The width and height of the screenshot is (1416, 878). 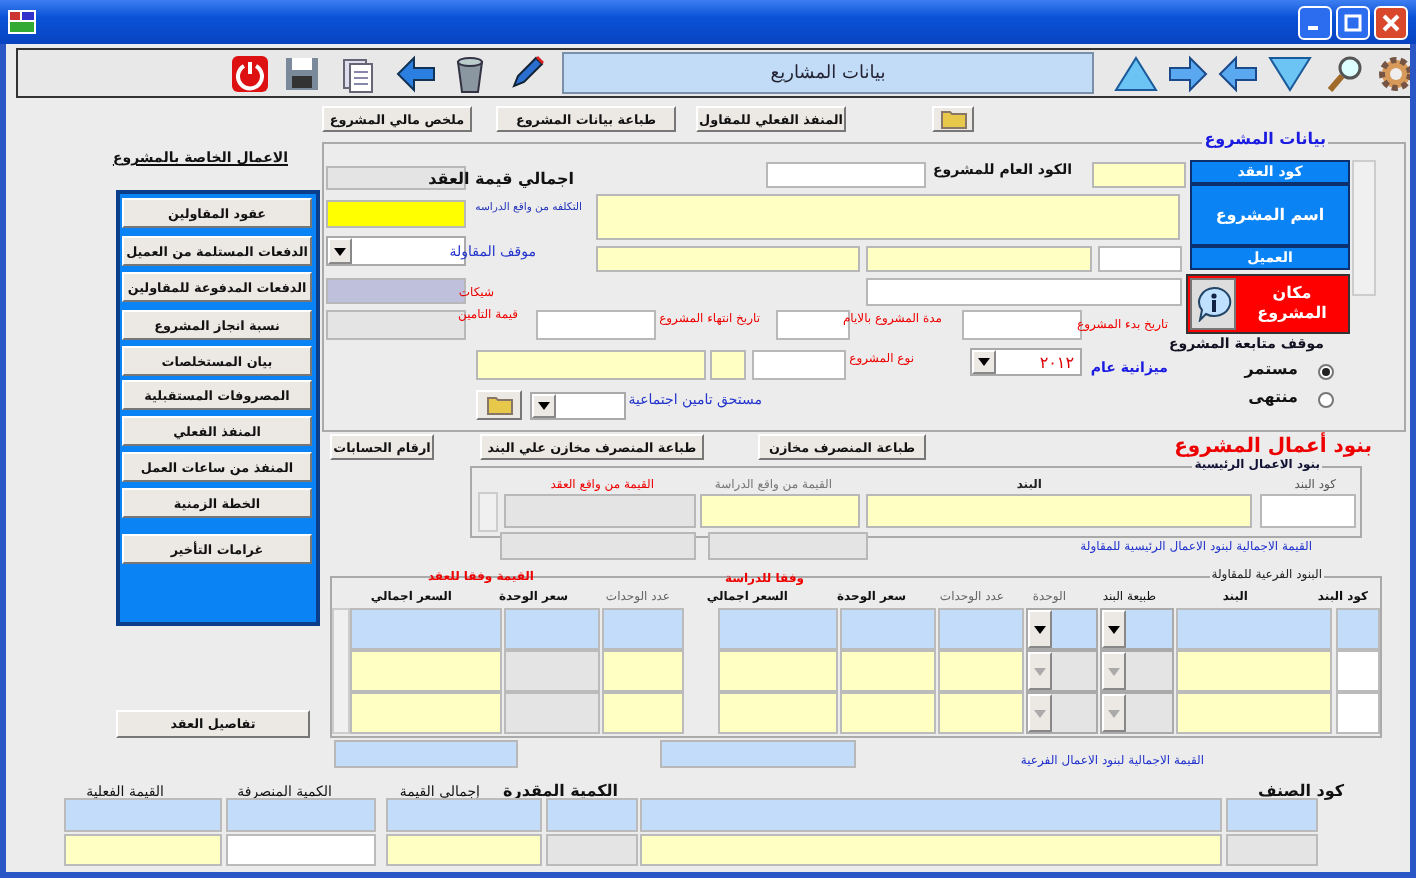 What do you see at coordinates (1301, 793) in the screenshot?
I see `column-header: كود الصنف` at bounding box center [1301, 793].